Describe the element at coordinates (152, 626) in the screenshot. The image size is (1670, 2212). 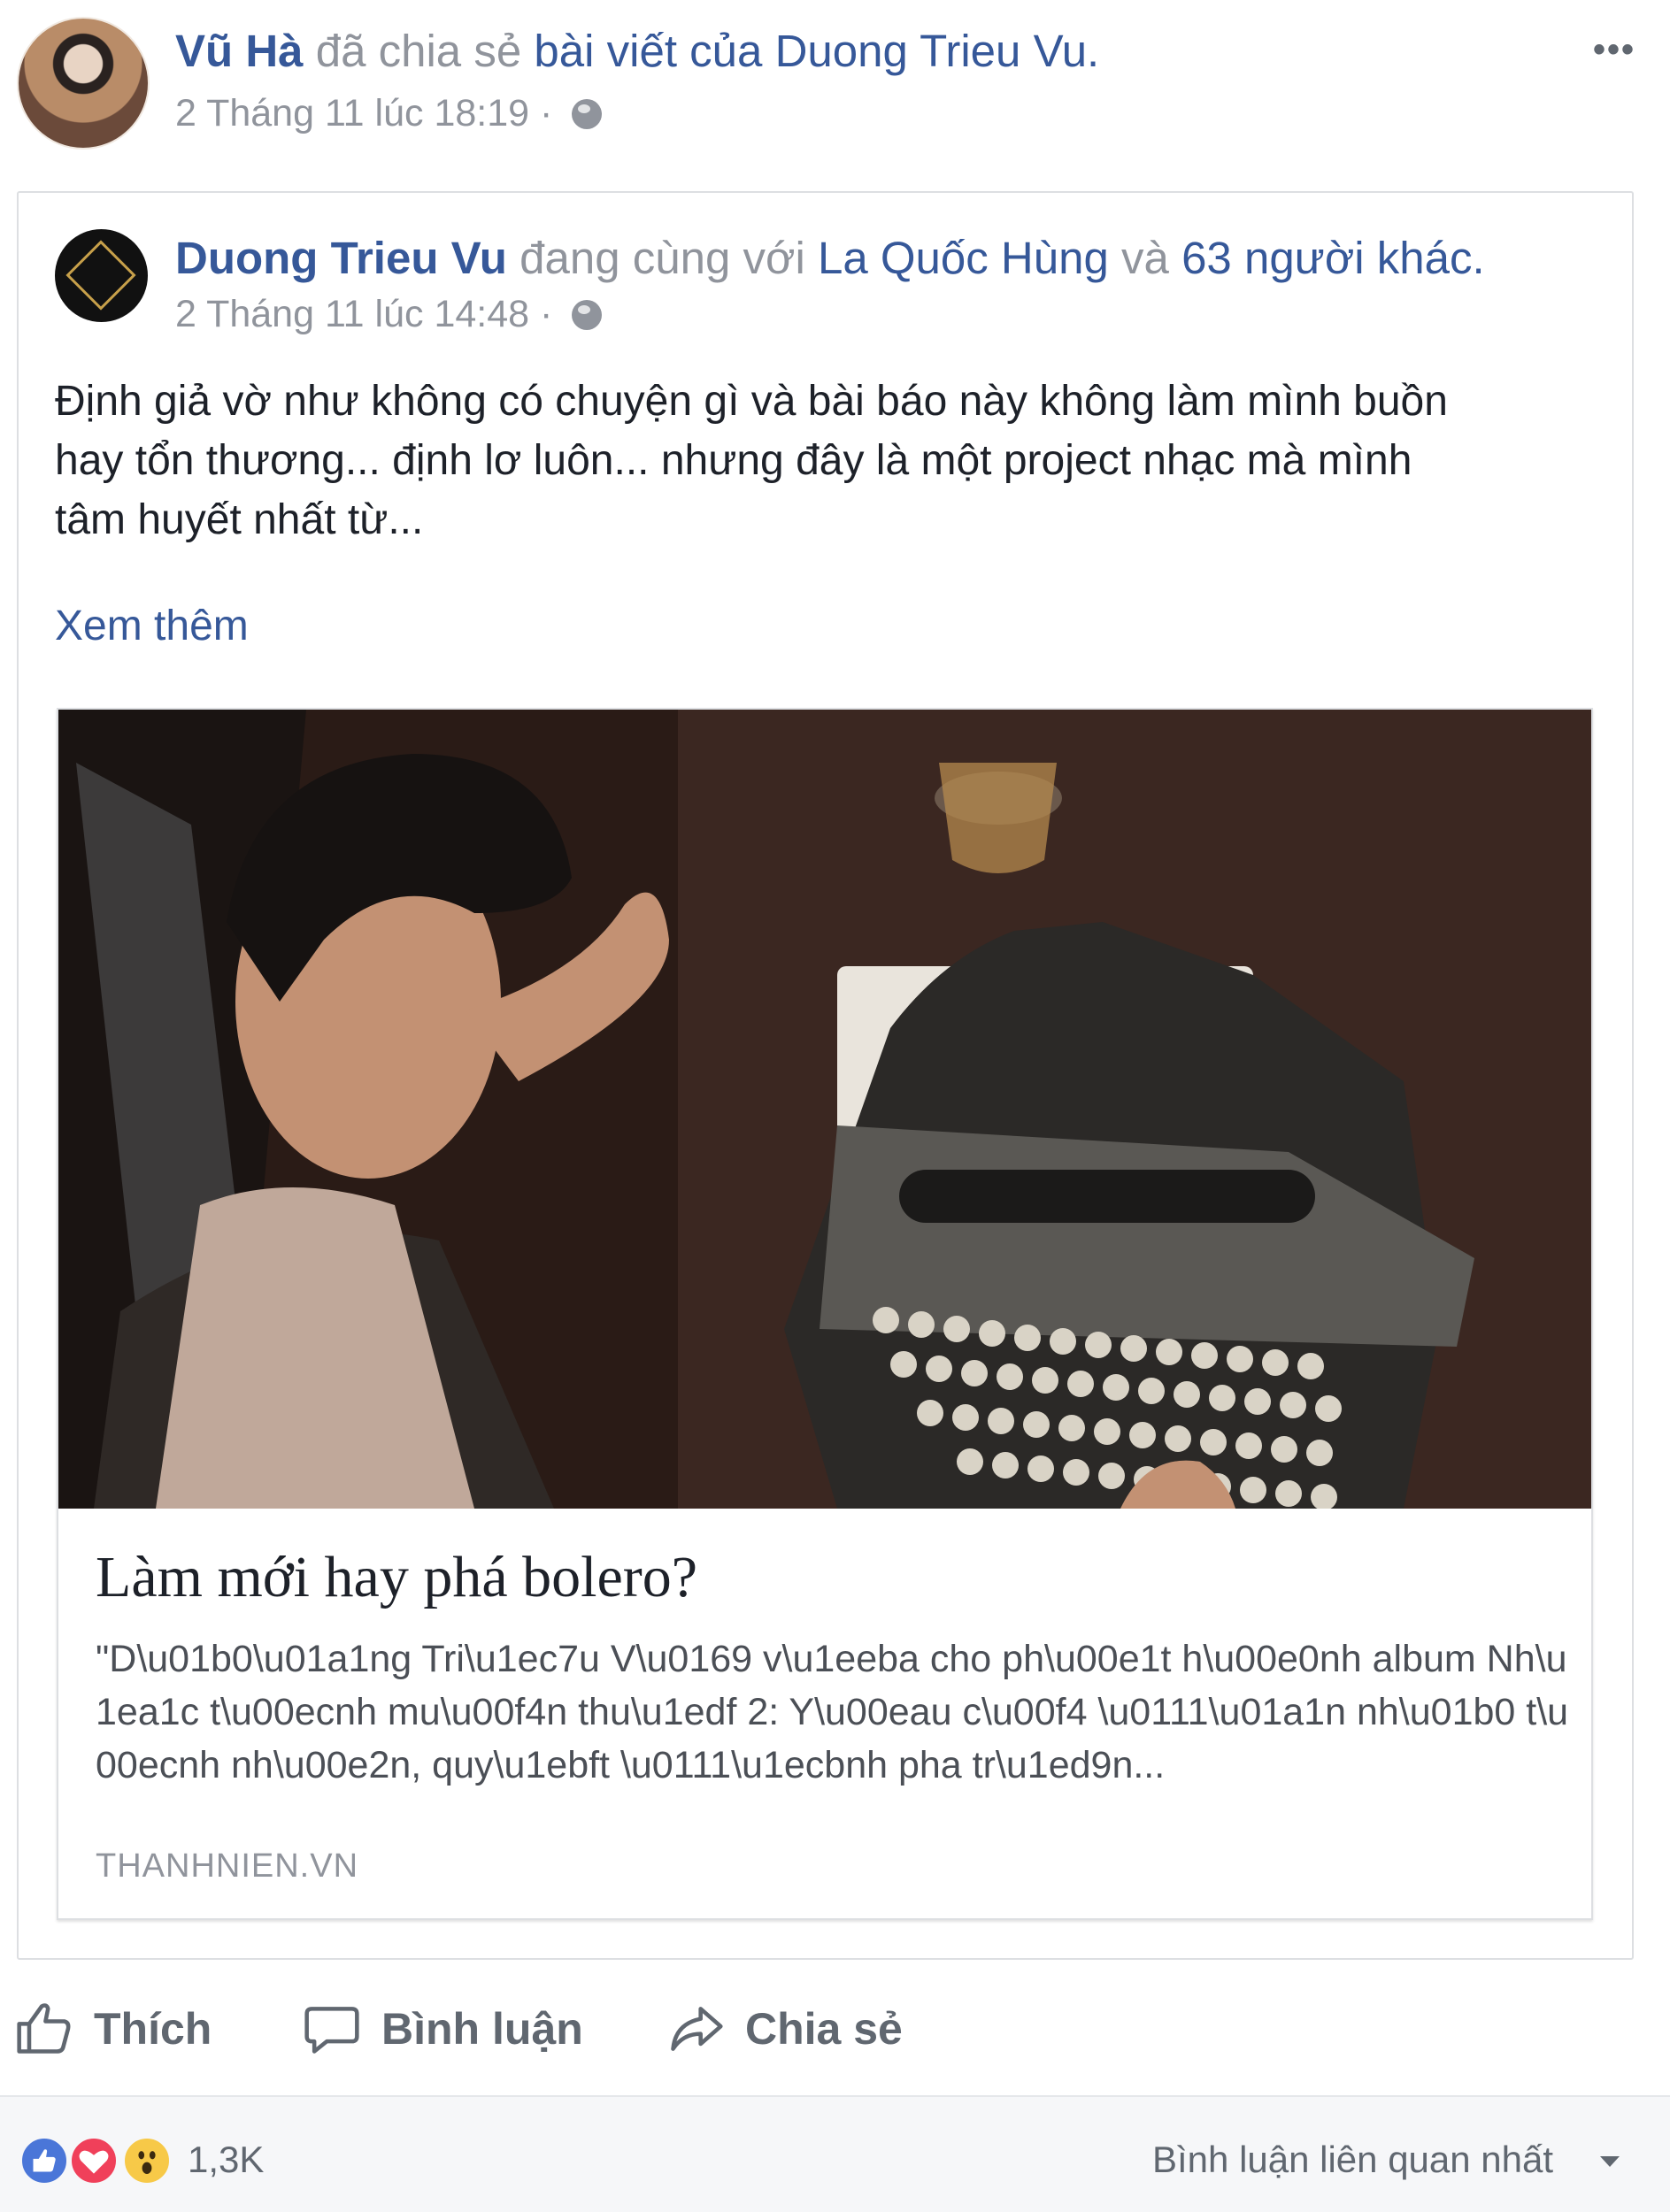
I see `see-more-link: Xem thêm` at that location.